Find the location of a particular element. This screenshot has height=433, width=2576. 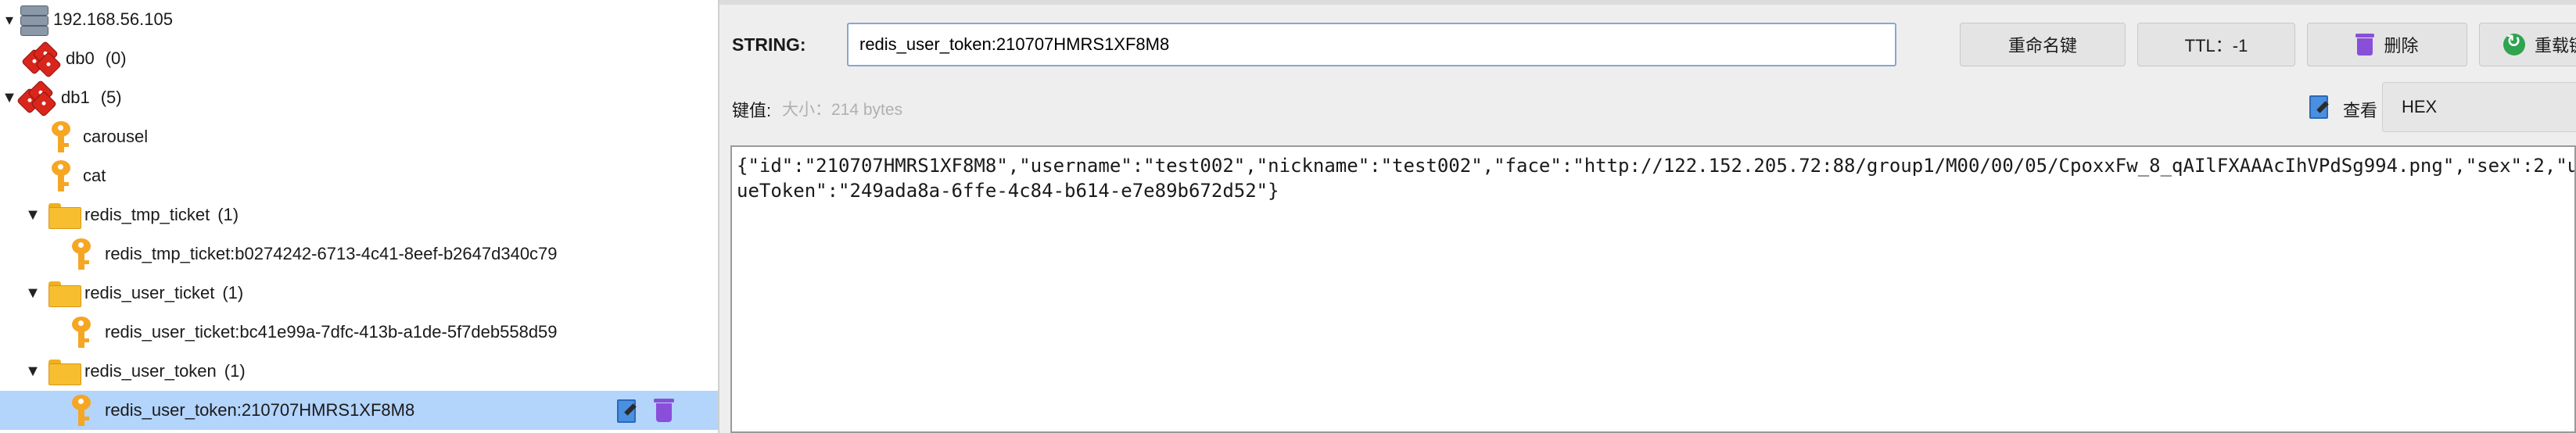

edit-icon is located at coordinates (626, 410).